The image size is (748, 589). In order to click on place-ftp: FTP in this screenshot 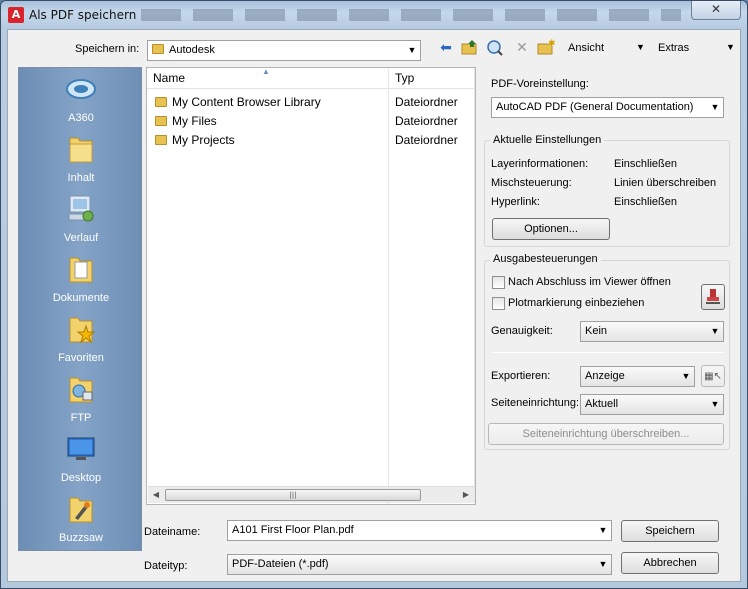, I will do `click(81, 402)`.